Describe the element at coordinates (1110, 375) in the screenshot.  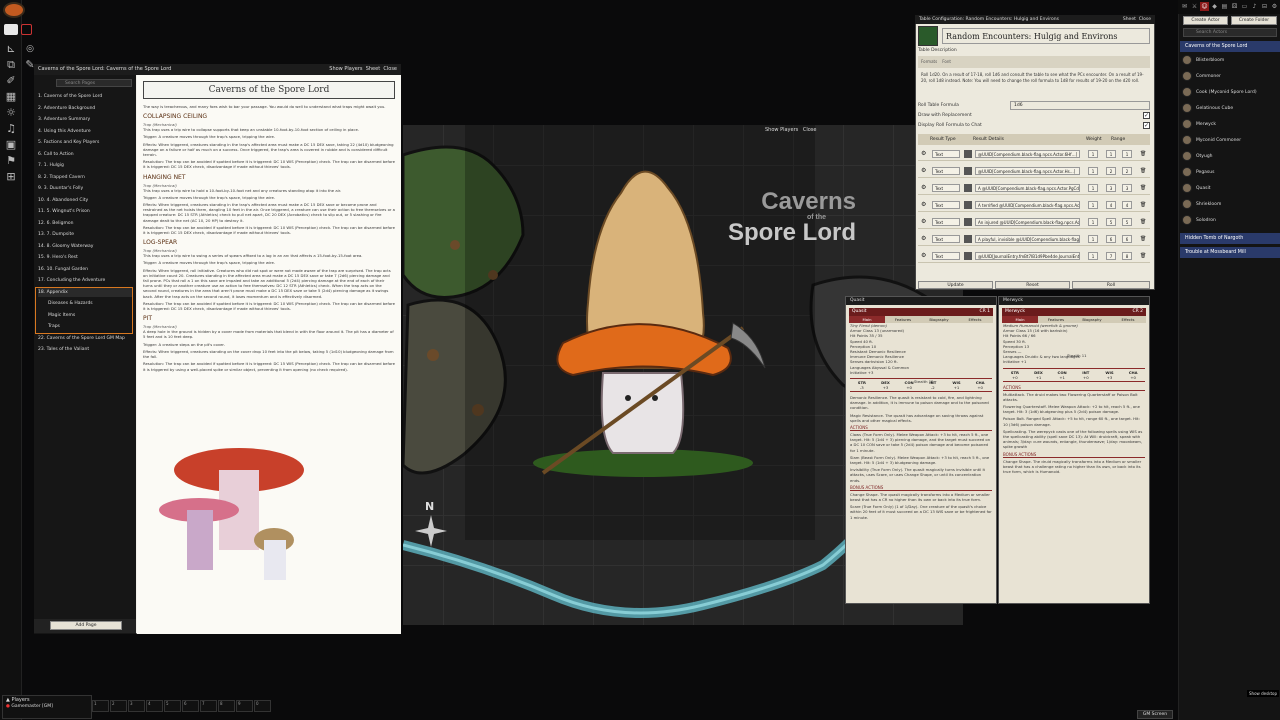
I see `ability-cell: WIS +3` at that location.